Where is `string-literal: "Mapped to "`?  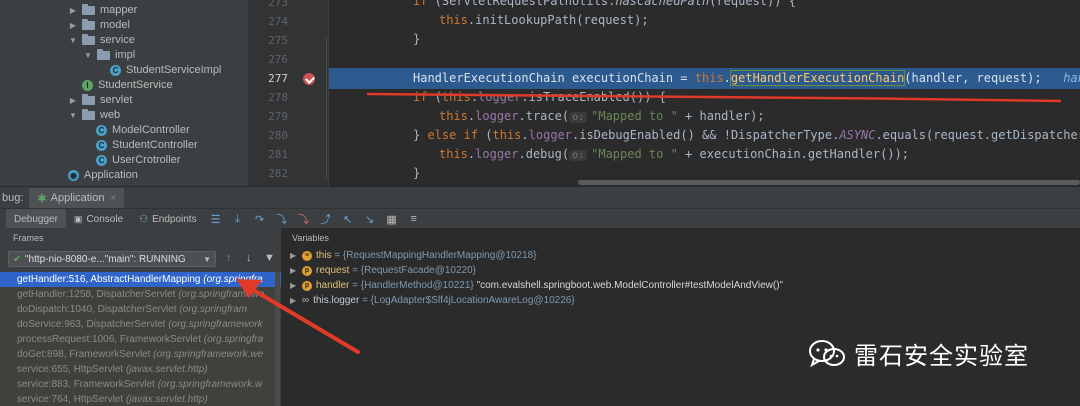 string-literal: "Mapped to " is located at coordinates (634, 116).